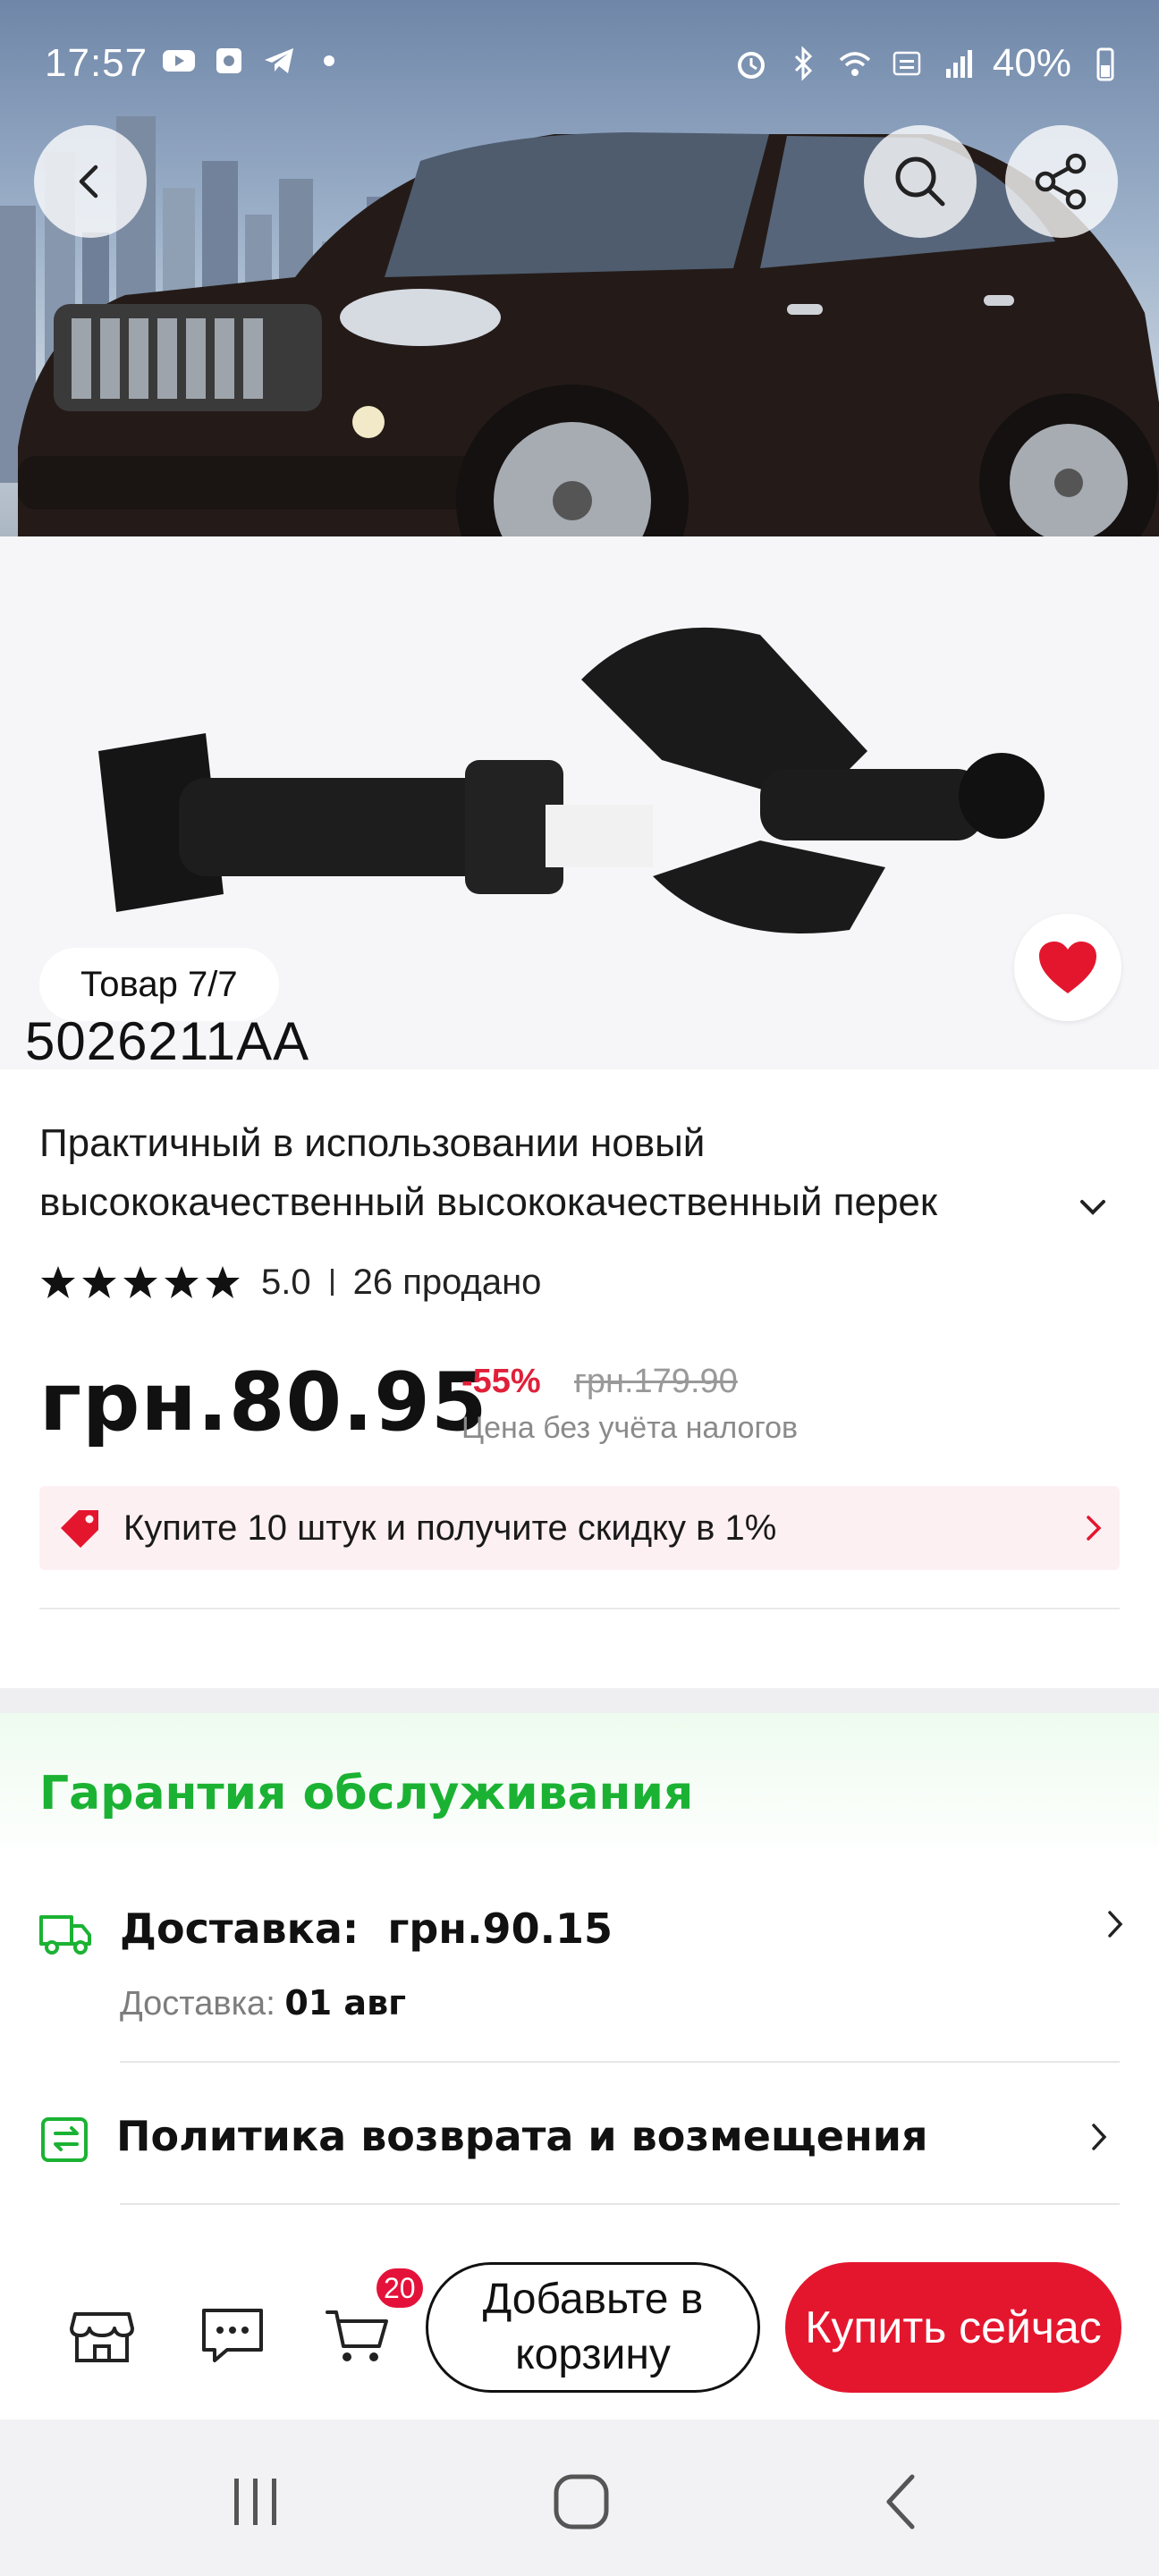 The width and height of the screenshot is (1159, 2576). I want to click on bluetooth-icon, so click(804, 63).